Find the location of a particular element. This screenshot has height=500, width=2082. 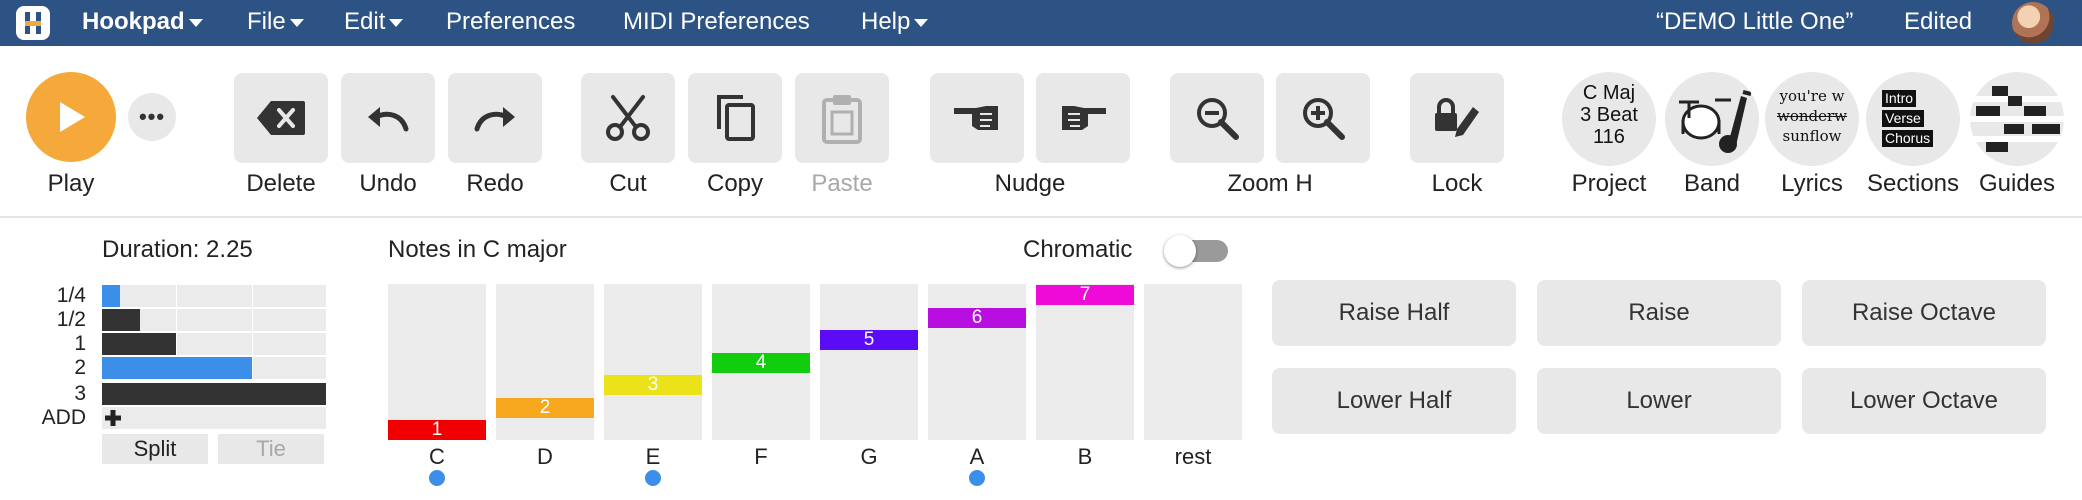

lyrics-button: you're w wonderw sunflow is located at coordinates (1812, 119).